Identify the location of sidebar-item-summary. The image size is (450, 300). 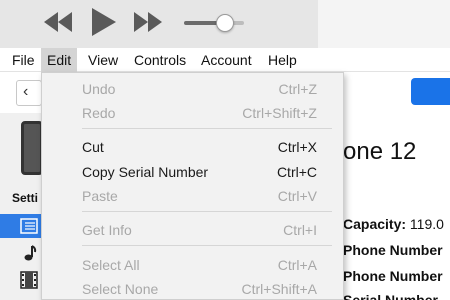
(21, 226).